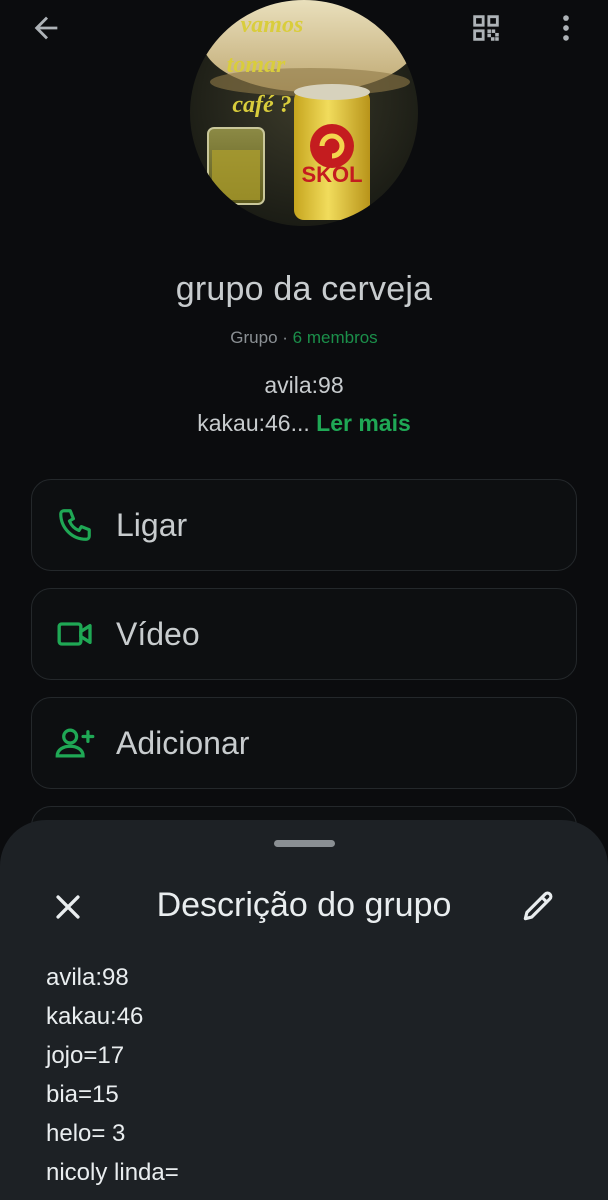 The width and height of the screenshot is (608, 1200). I want to click on video-label: Vídeo, so click(158, 633).